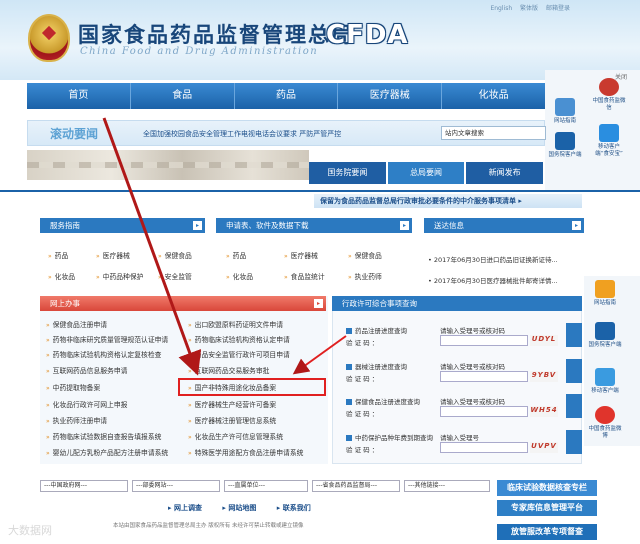 The height and width of the screenshot is (544, 640). I want to click on clinical-data-button: 临床试验数据核查专栏, so click(547, 488).